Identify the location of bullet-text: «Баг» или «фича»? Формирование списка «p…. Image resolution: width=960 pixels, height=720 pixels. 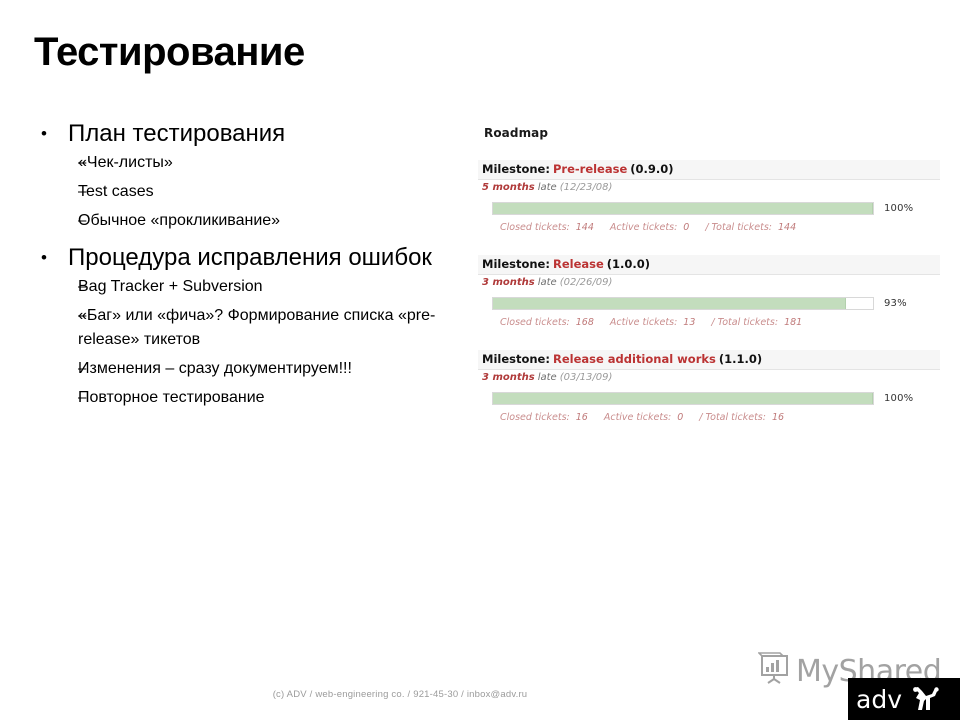
(257, 327).